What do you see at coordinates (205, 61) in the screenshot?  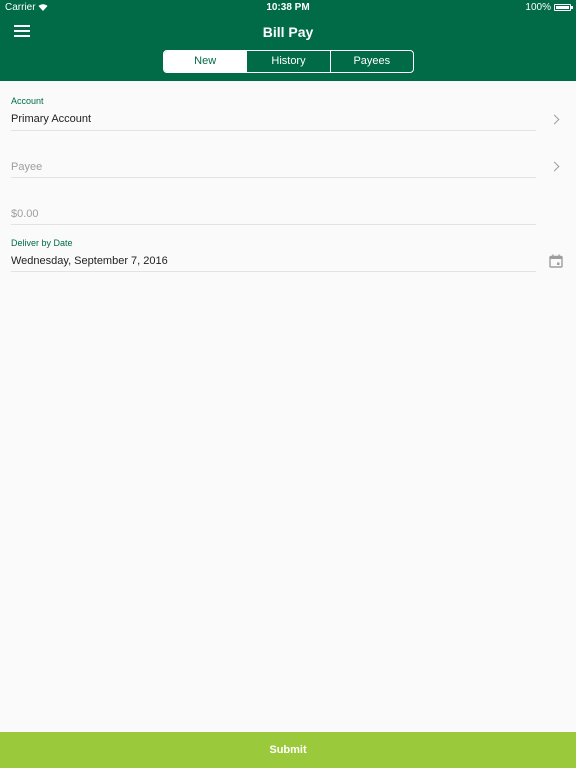 I see `tab-new: New` at bounding box center [205, 61].